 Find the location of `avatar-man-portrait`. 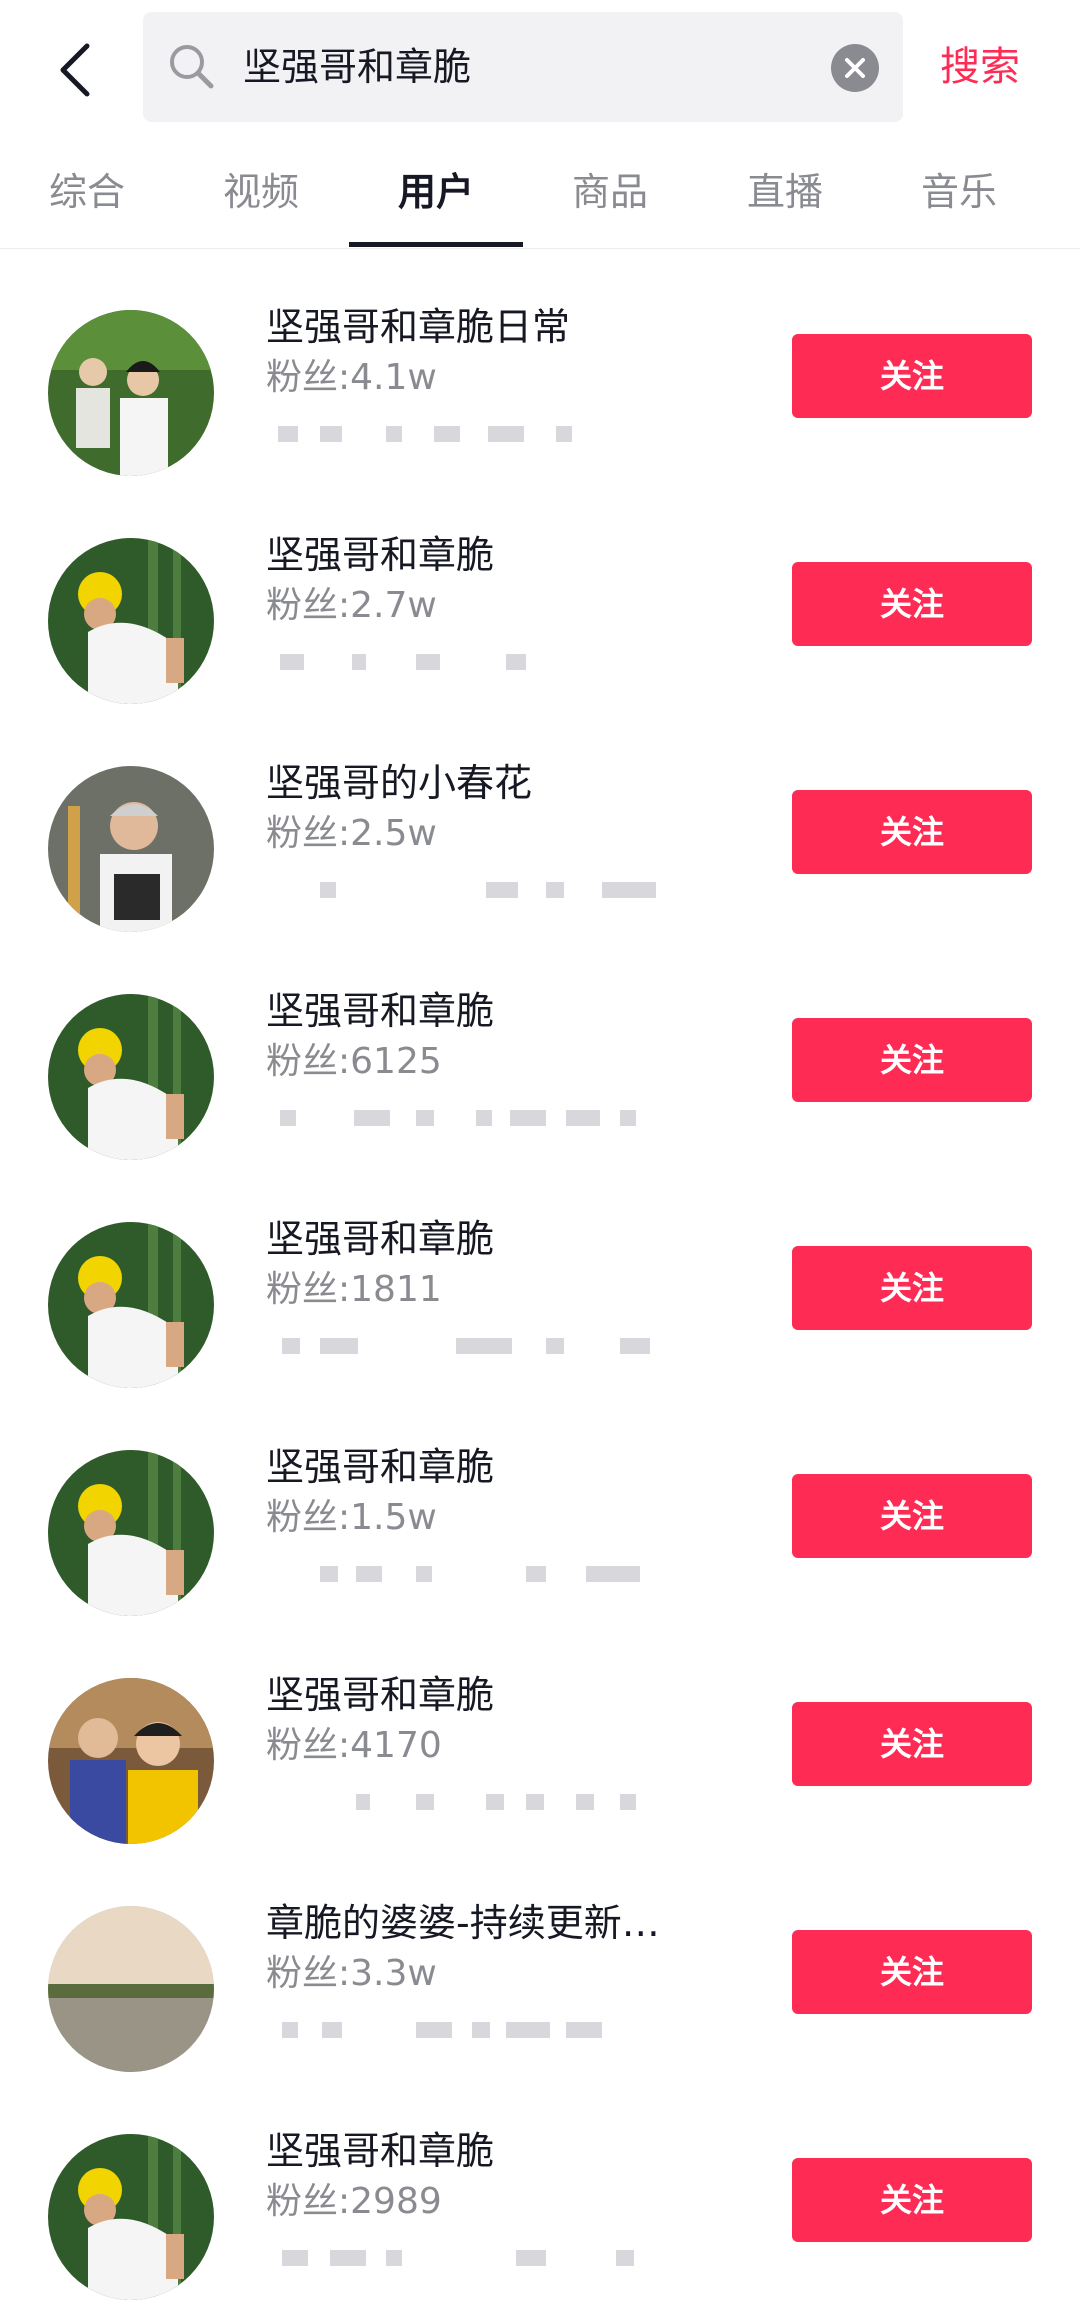

avatar-man-portrait is located at coordinates (131, 849).